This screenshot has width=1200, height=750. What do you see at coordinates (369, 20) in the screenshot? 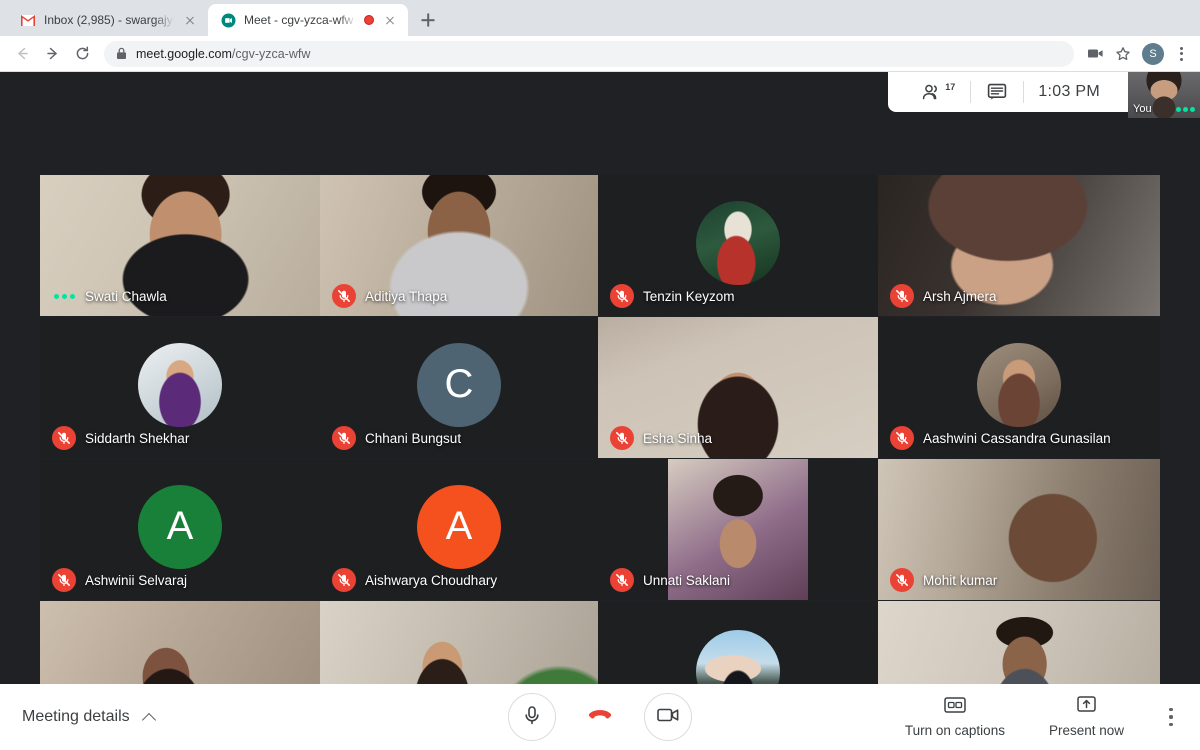
I see `recording-indicator-icon` at bounding box center [369, 20].